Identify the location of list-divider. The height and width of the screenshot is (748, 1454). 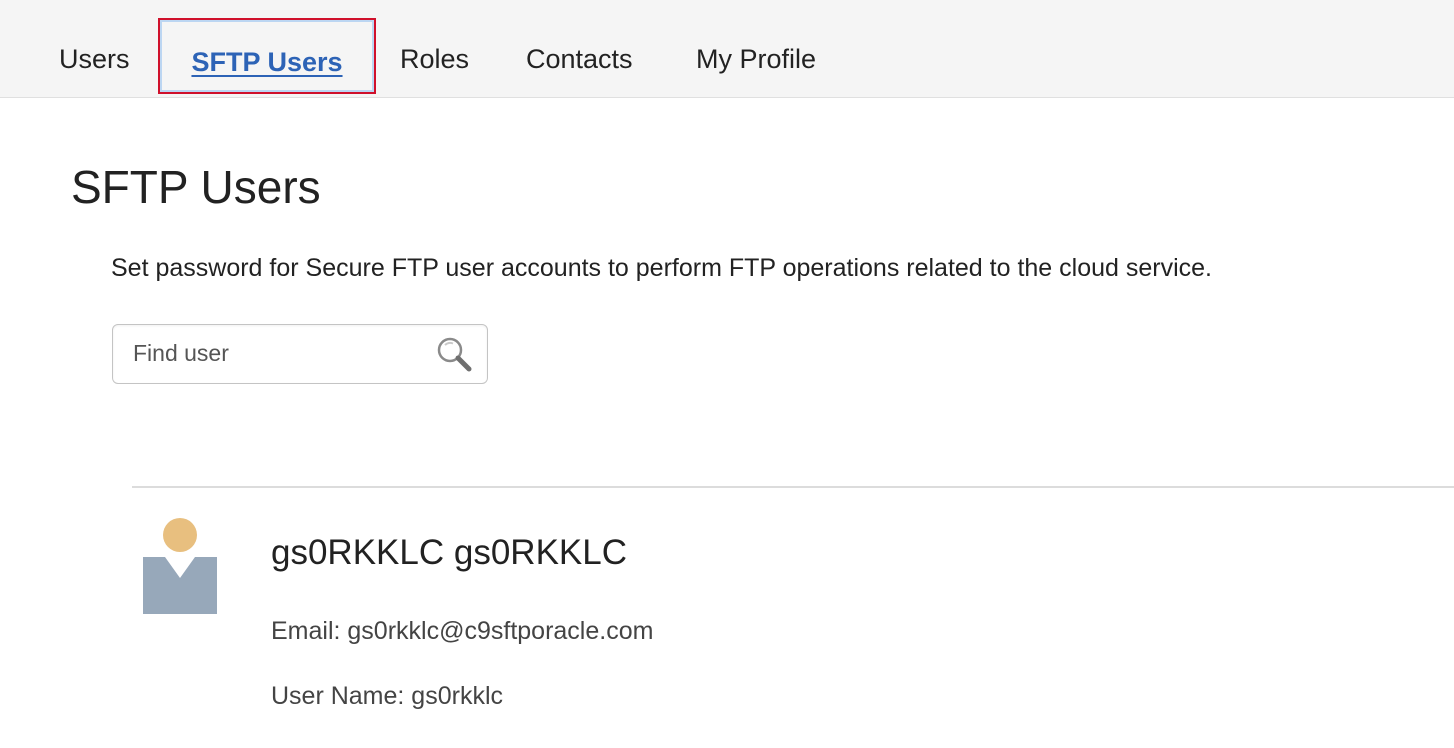
(793, 487).